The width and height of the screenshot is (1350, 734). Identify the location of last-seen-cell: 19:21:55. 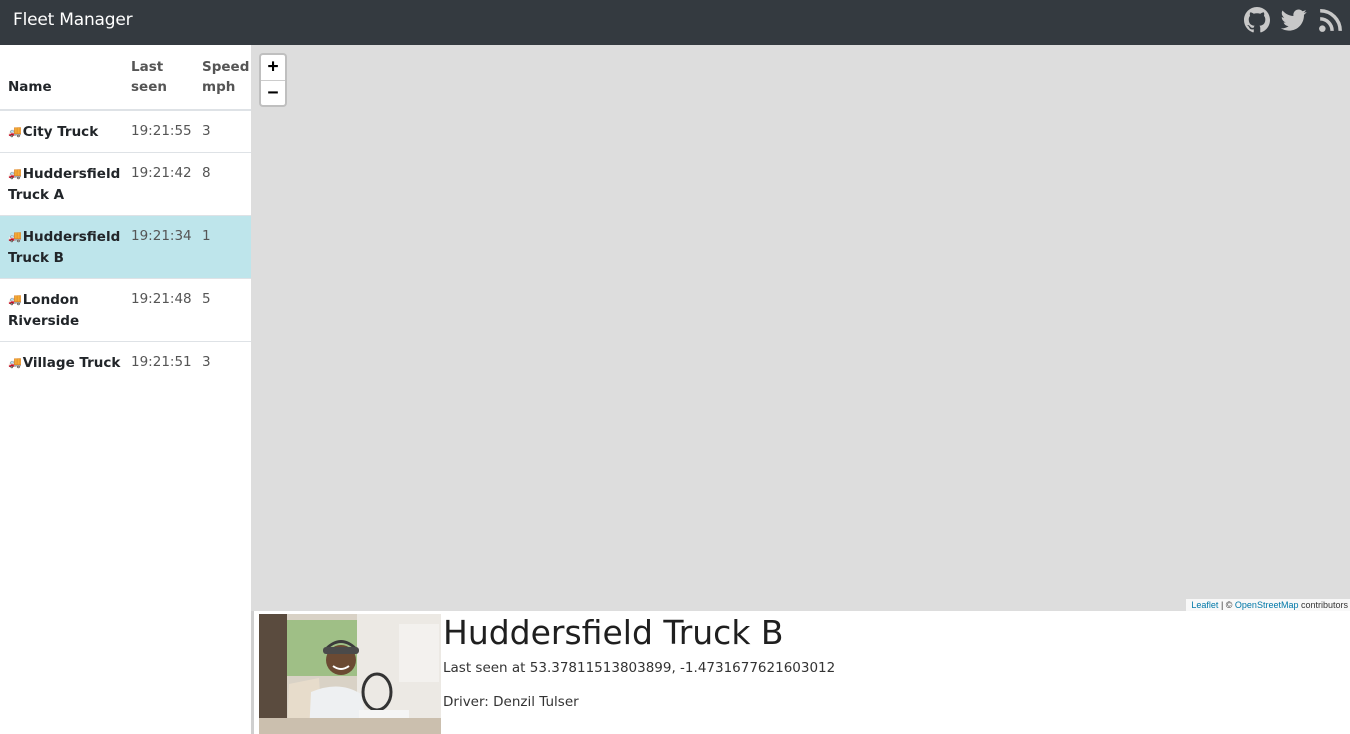
(166, 131).